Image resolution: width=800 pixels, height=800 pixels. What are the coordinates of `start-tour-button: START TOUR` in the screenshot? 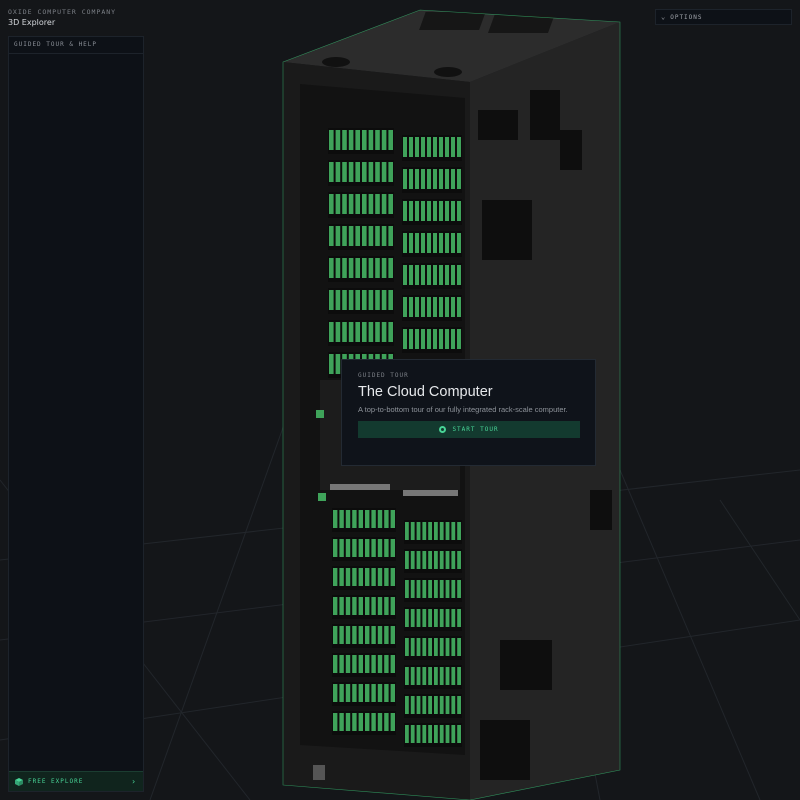 It's located at (469, 429).